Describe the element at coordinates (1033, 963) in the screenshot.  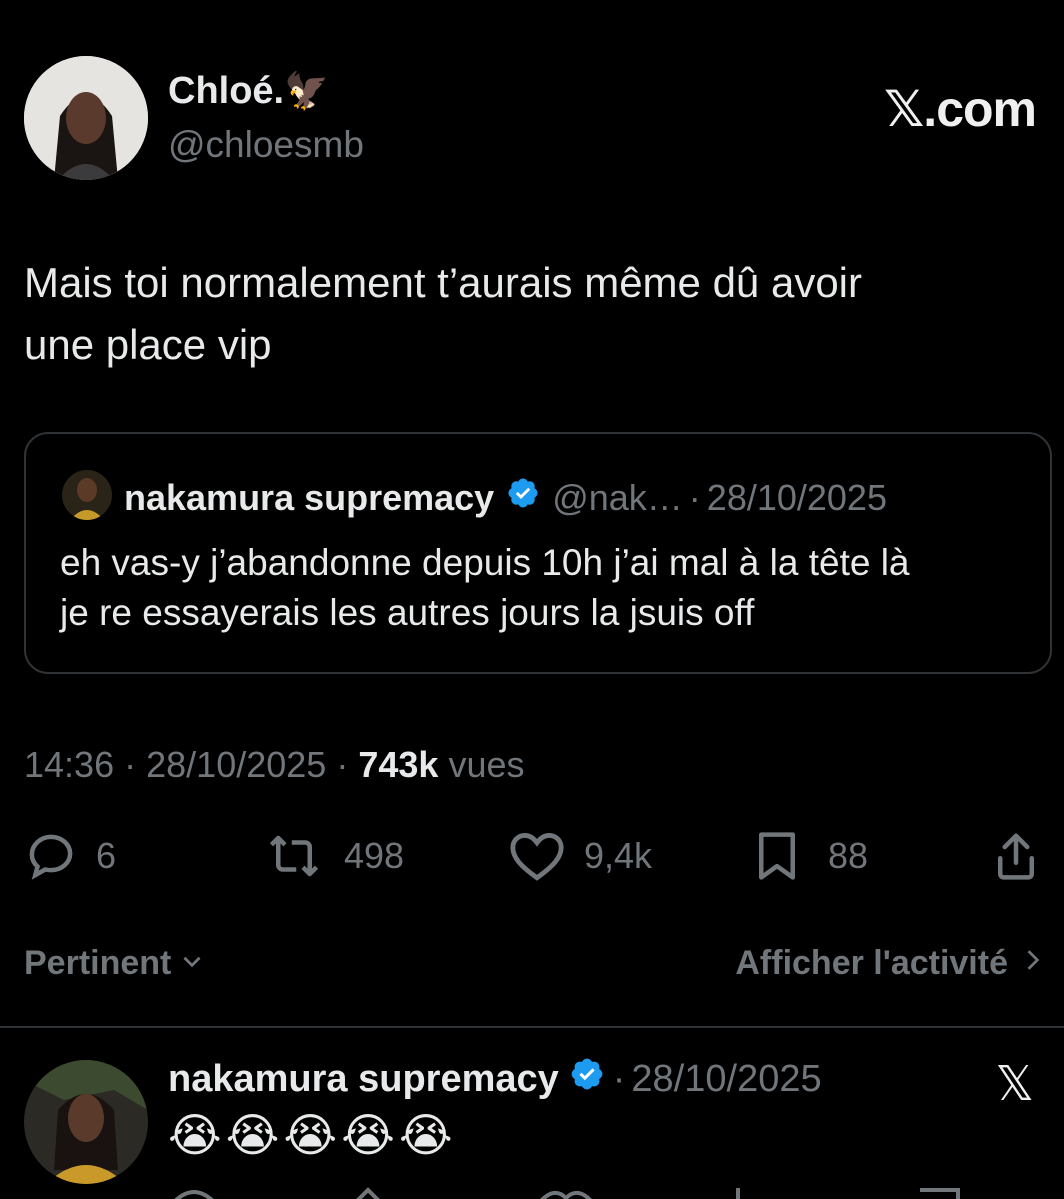
I see `chevron-right-icon` at that location.